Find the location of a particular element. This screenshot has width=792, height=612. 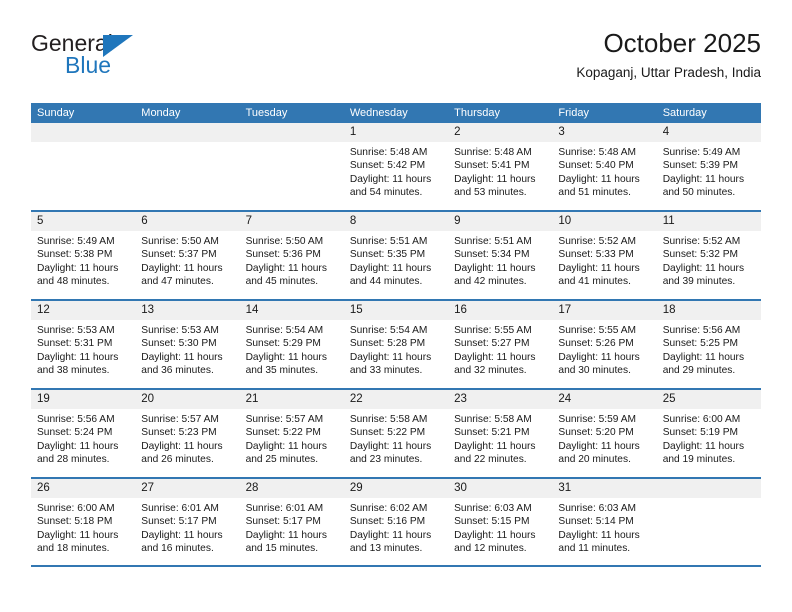

sunrise-text: Sunrise: 5:55 AM is located at coordinates (597, 330).